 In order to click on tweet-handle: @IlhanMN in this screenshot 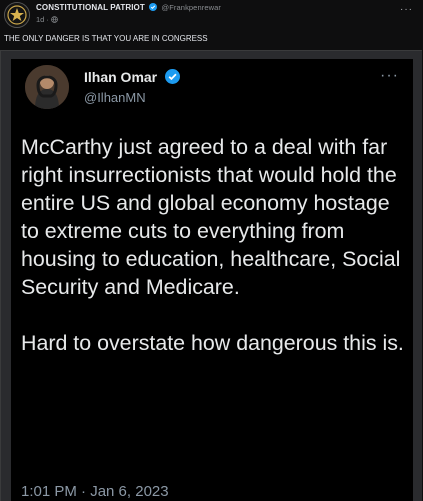, I will do `click(115, 97)`.